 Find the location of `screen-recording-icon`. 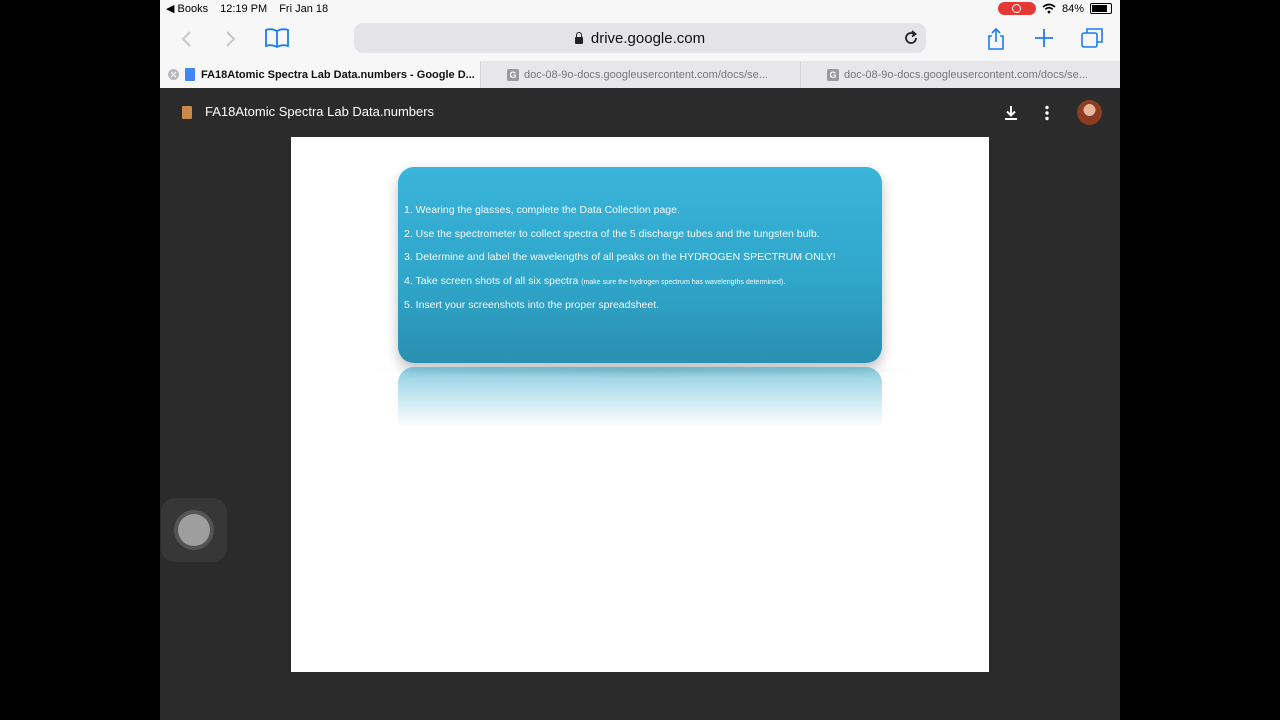

screen-recording-icon is located at coordinates (1016, 8).